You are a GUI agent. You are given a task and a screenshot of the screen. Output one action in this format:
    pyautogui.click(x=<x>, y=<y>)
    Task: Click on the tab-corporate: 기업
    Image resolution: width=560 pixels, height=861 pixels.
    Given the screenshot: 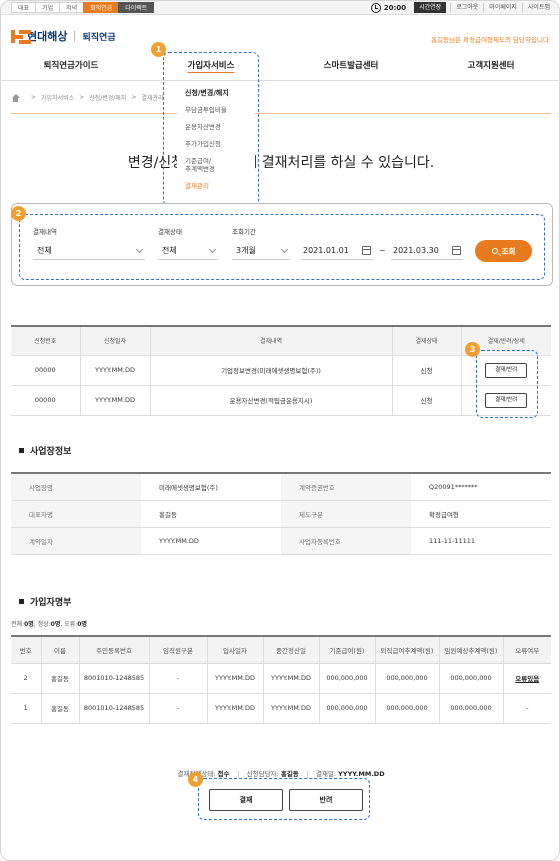 What is the action you would take?
    pyautogui.click(x=48, y=7)
    